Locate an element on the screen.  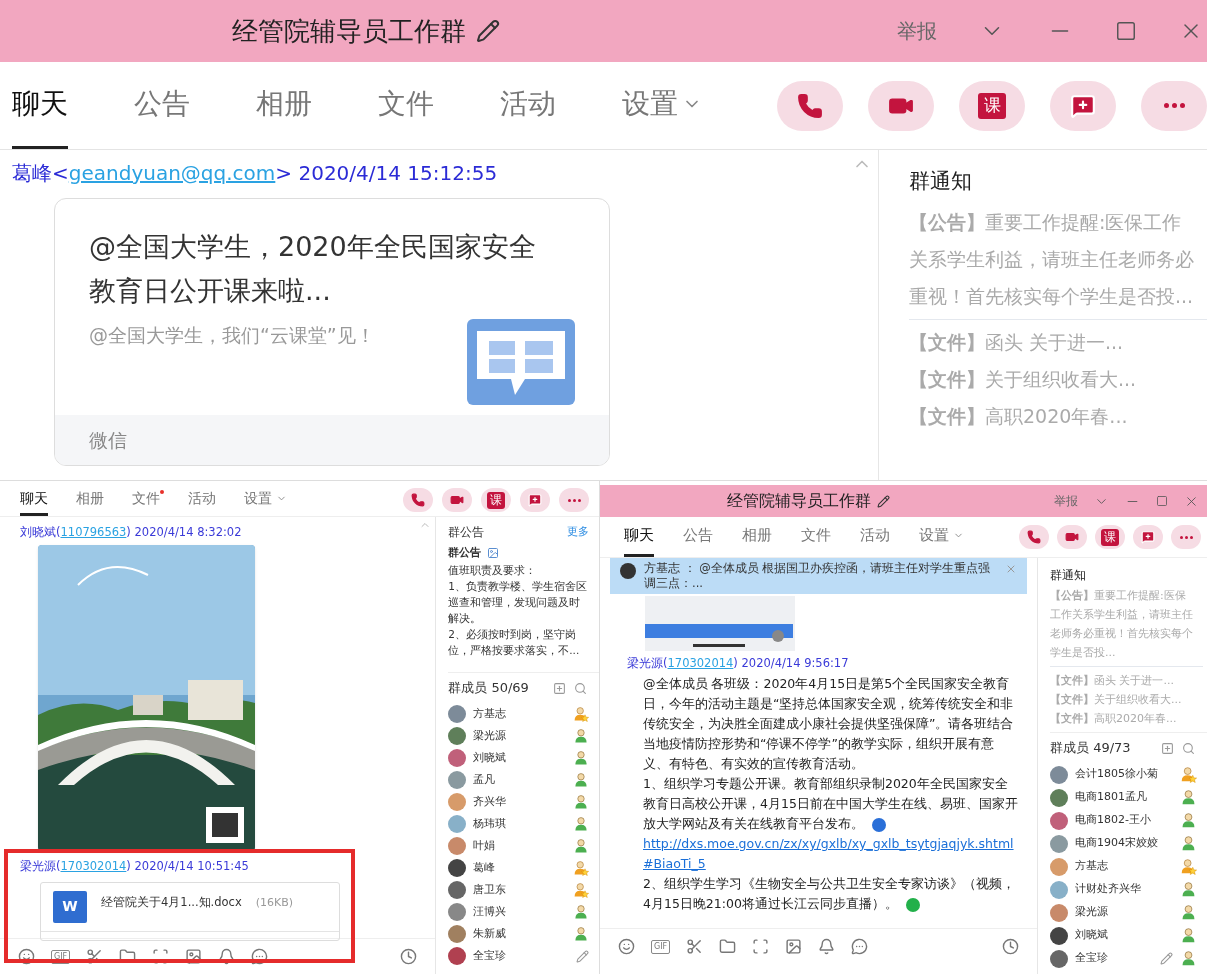
member-item: 朱新威 is located at coordinates (523, 934).